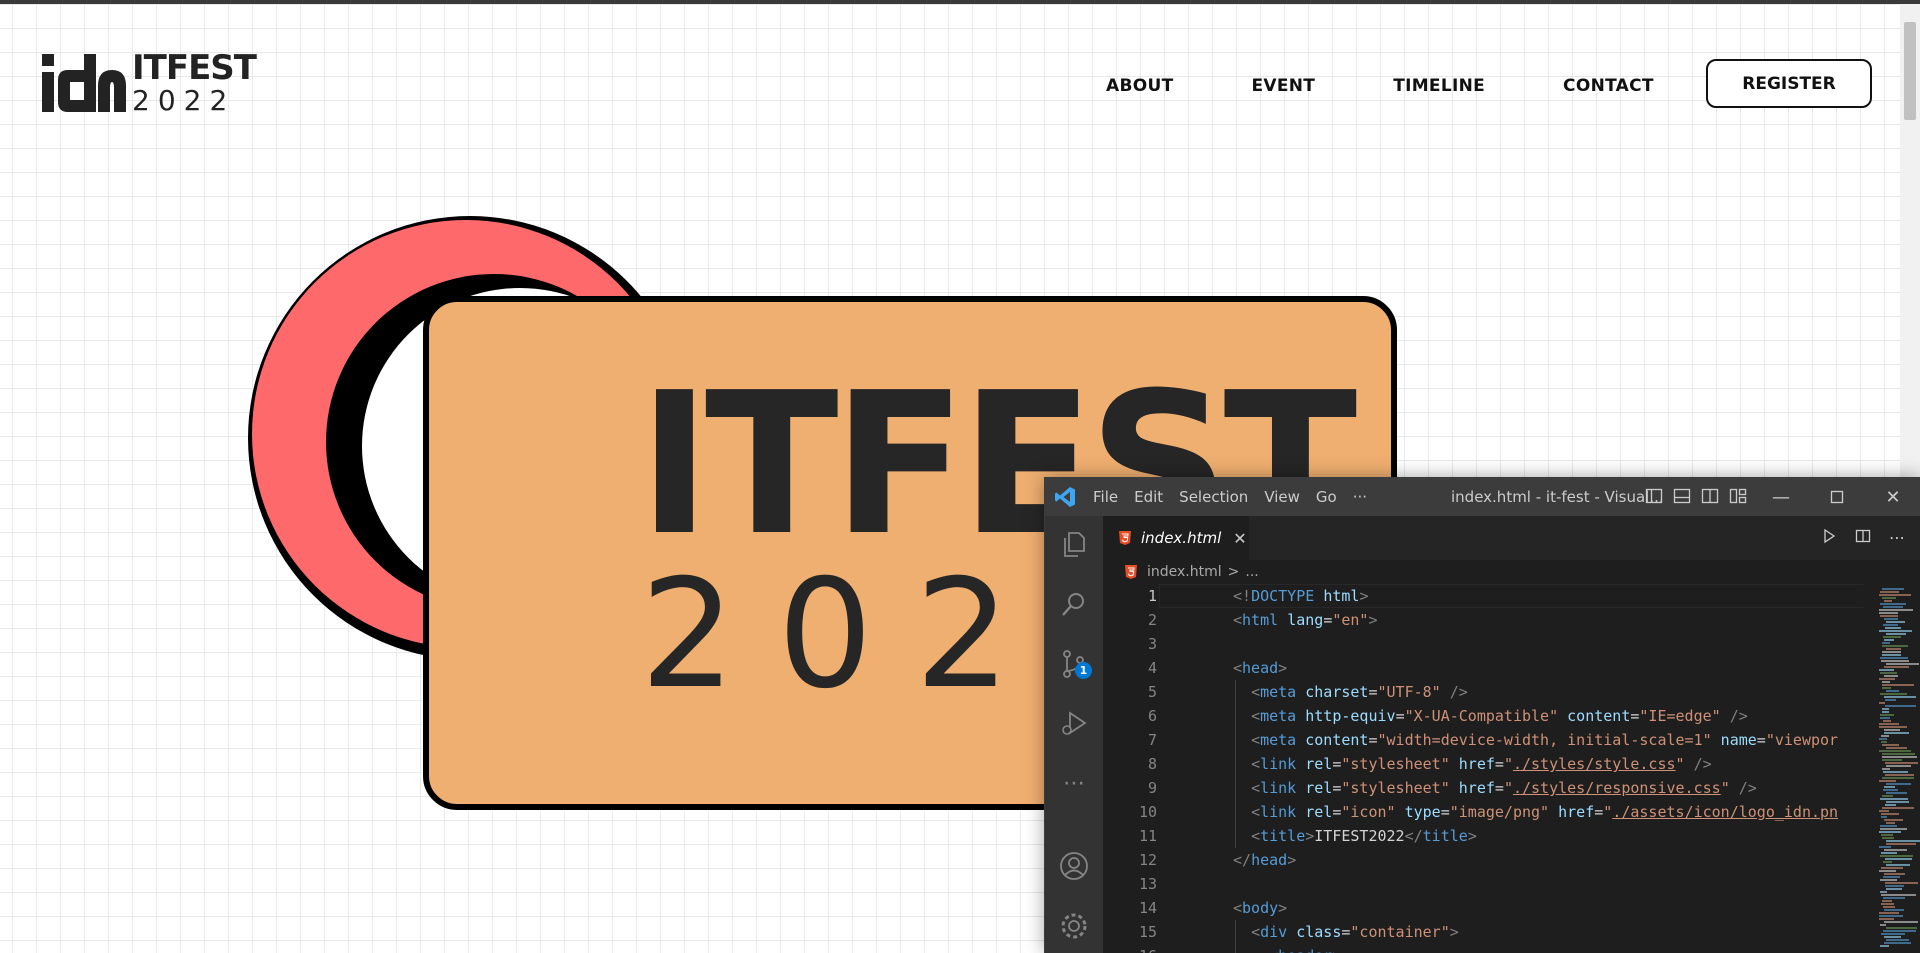 The height and width of the screenshot is (953, 1920). I want to click on breadcrumb-file: index.html, so click(1184, 572).